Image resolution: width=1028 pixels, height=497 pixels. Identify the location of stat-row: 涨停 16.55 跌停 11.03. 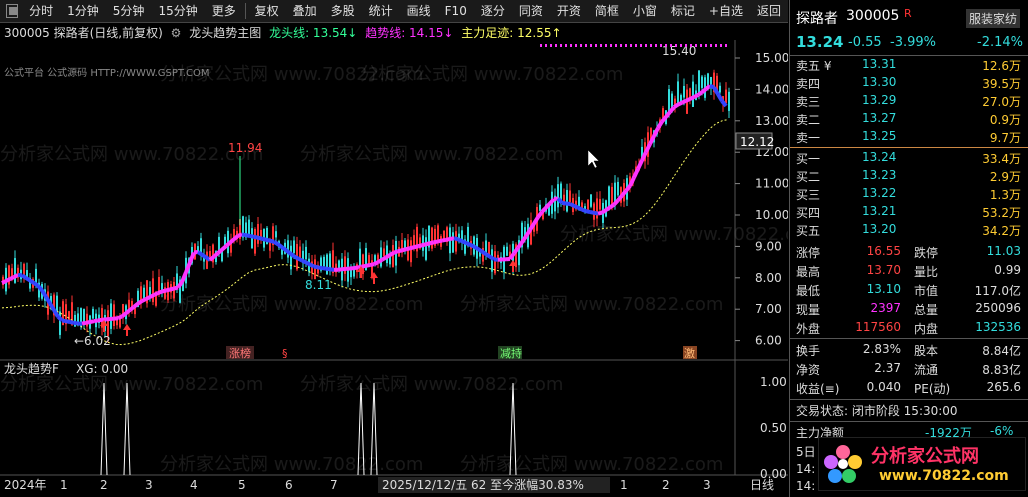
(909, 253).